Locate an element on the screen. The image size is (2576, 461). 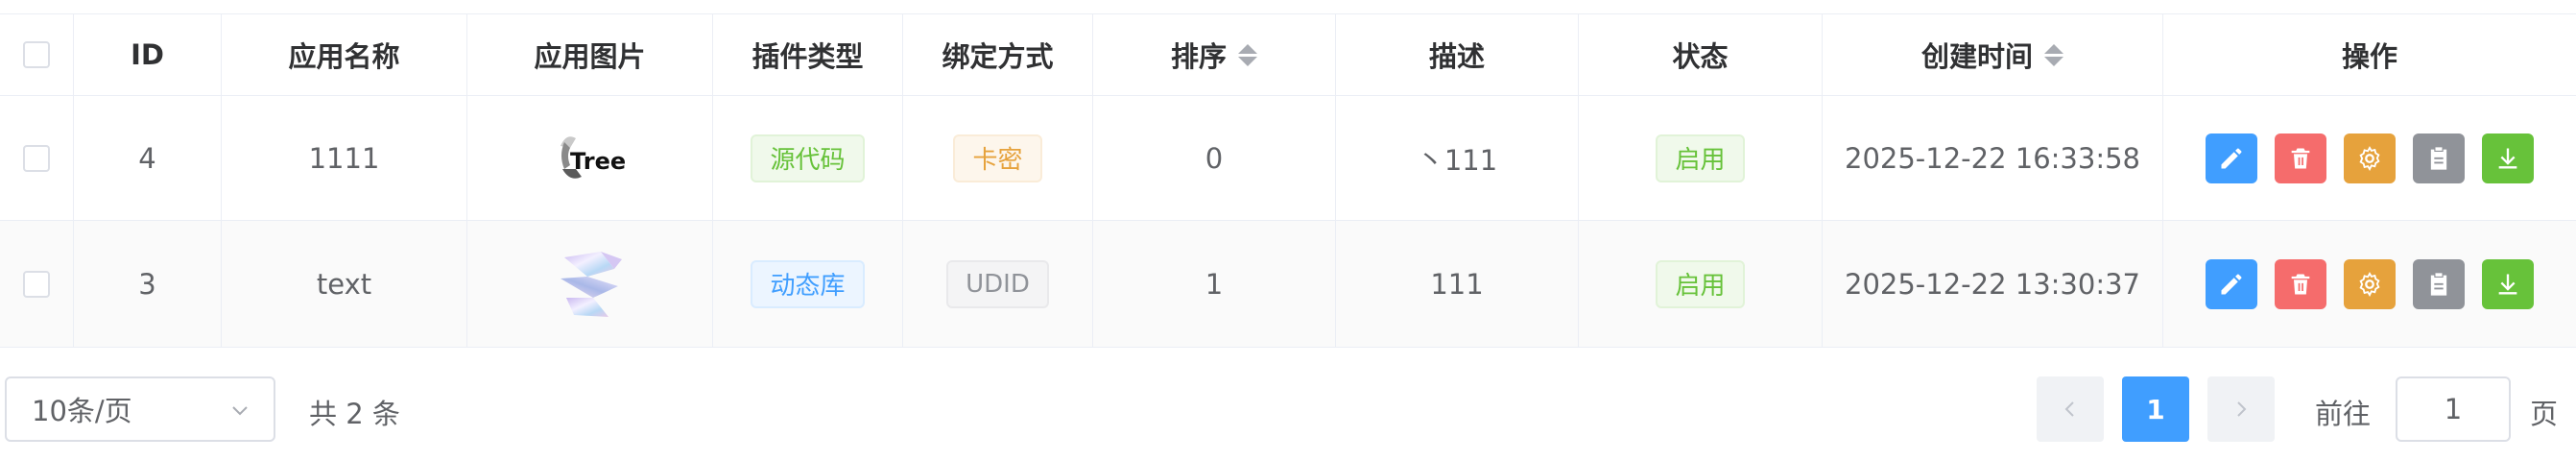
bind-mode-tag: 卡密 is located at coordinates (997, 157).